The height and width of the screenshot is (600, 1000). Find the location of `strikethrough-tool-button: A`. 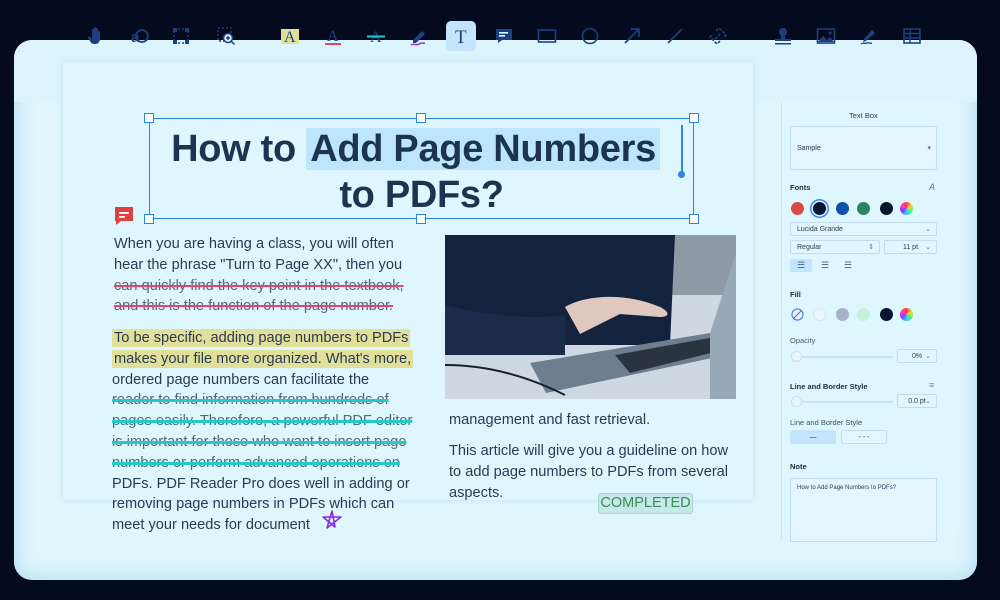

strikethrough-tool-button: A is located at coordinates (376, 36).